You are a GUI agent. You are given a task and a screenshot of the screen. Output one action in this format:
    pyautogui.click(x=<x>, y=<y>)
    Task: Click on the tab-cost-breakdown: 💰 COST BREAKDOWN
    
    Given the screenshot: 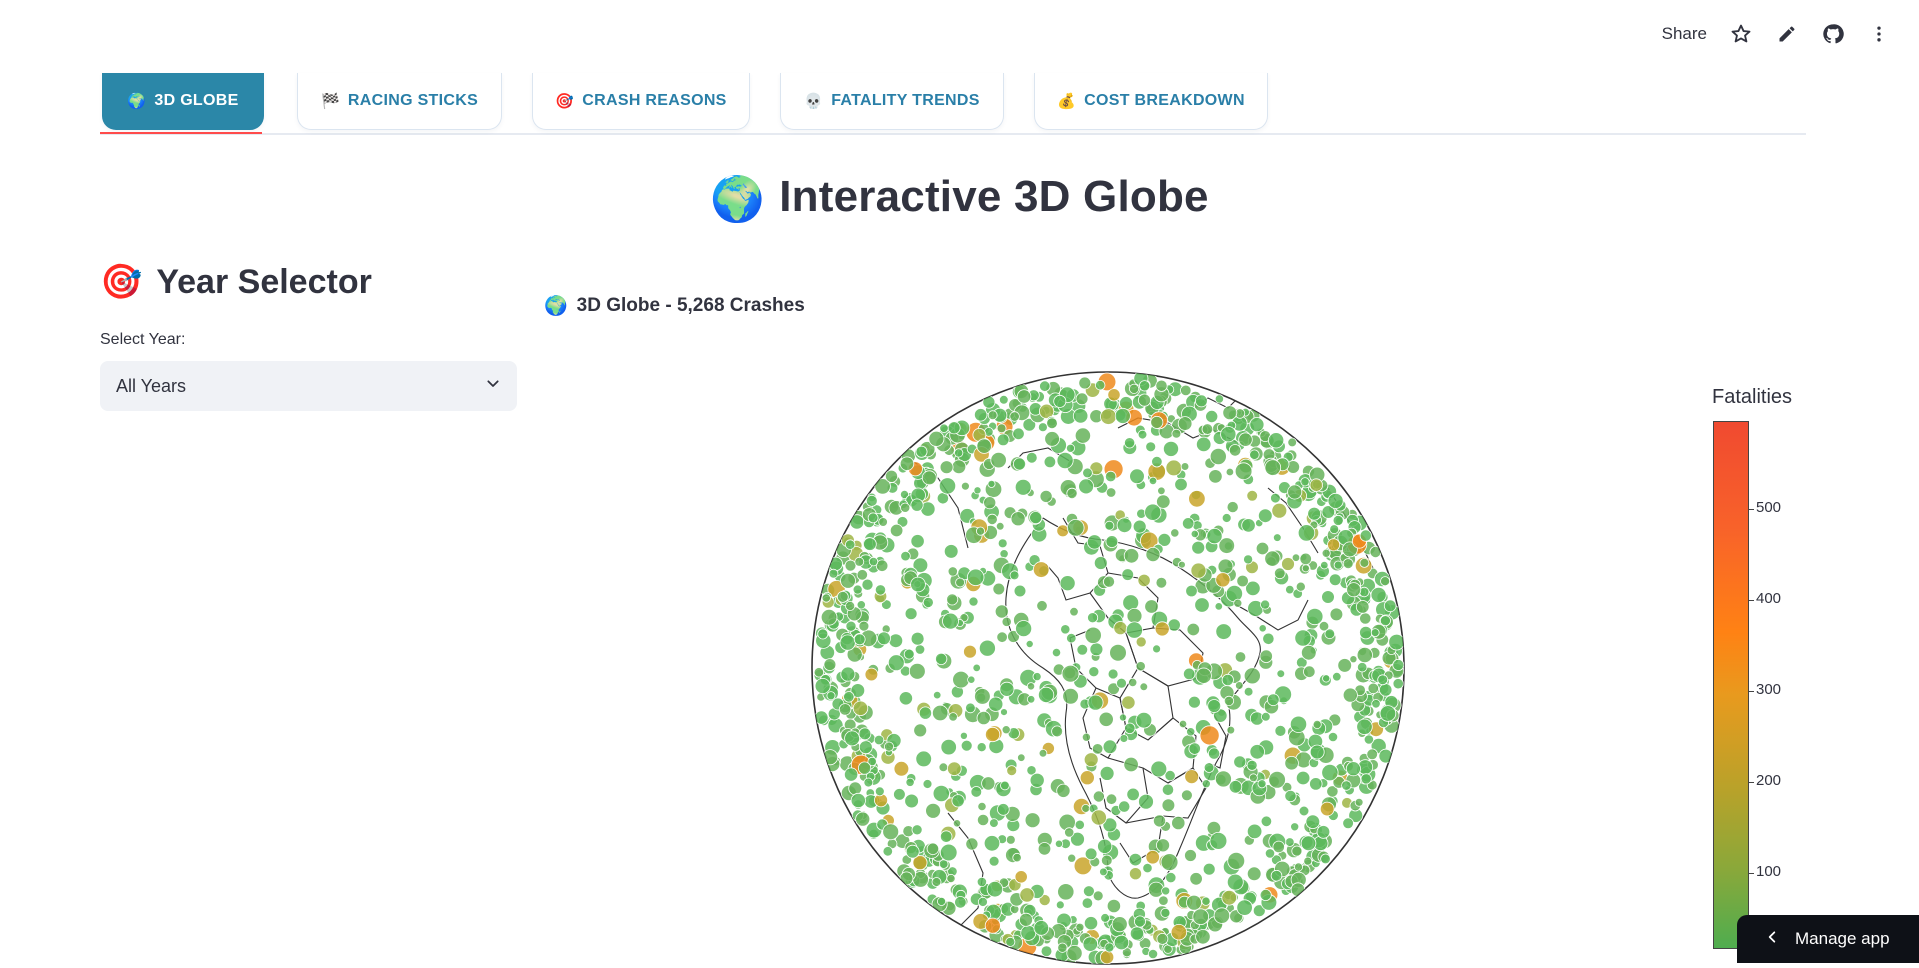 What is the action you would take?
    pyautogui.click(x=1151, y=101)
    